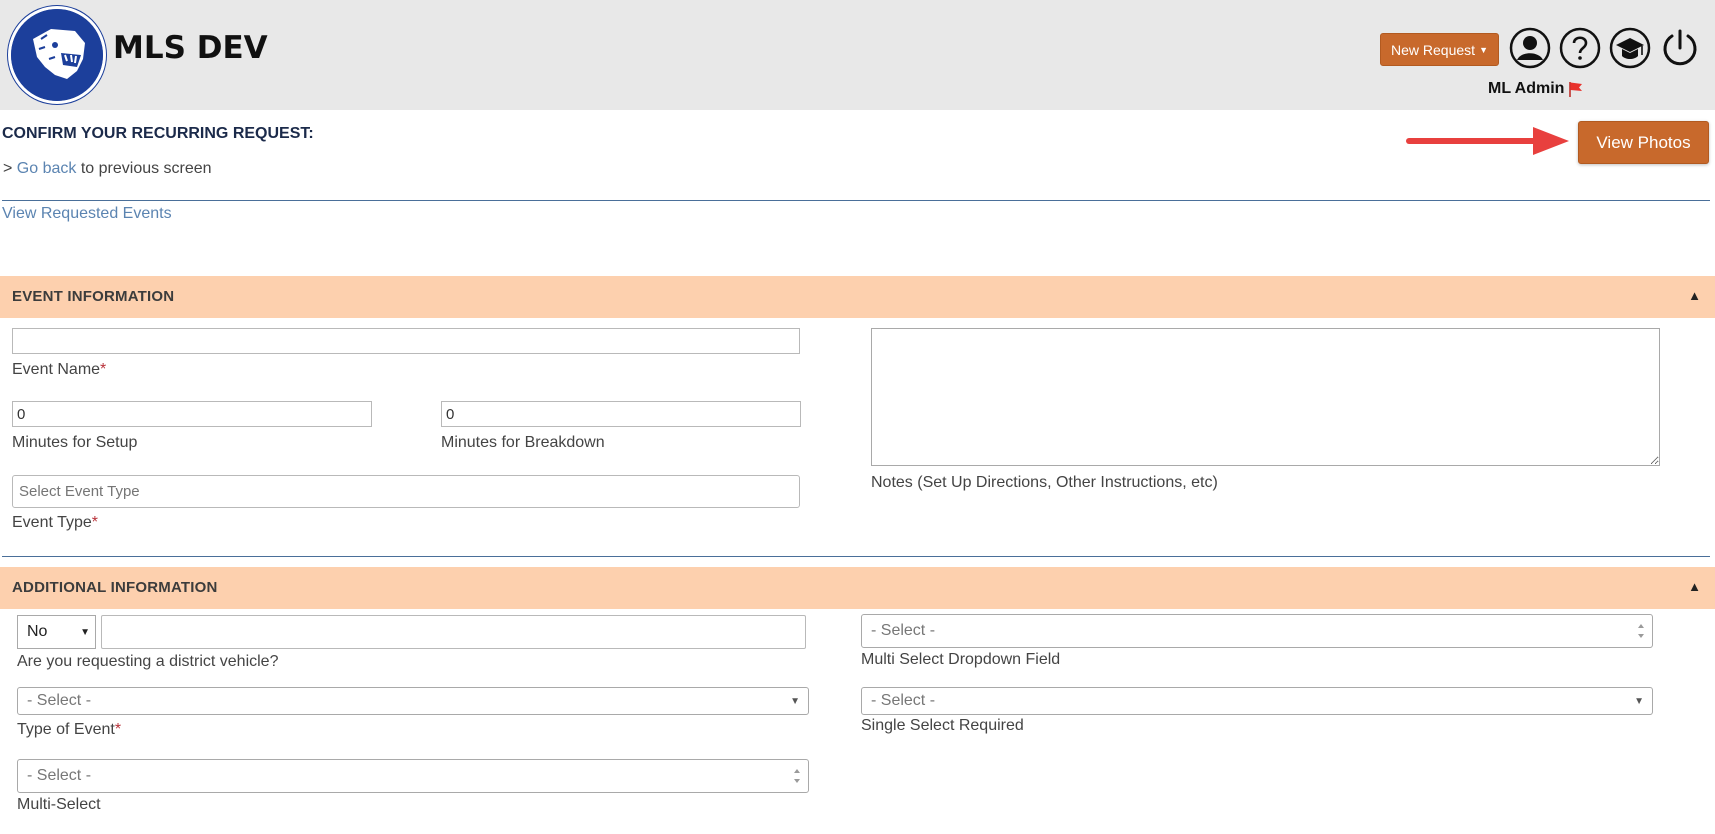 The image size is (1715, 834). I want to click on page-title: CONFIRM YOUR RECURRING REQUEST:, so click(158, 133).